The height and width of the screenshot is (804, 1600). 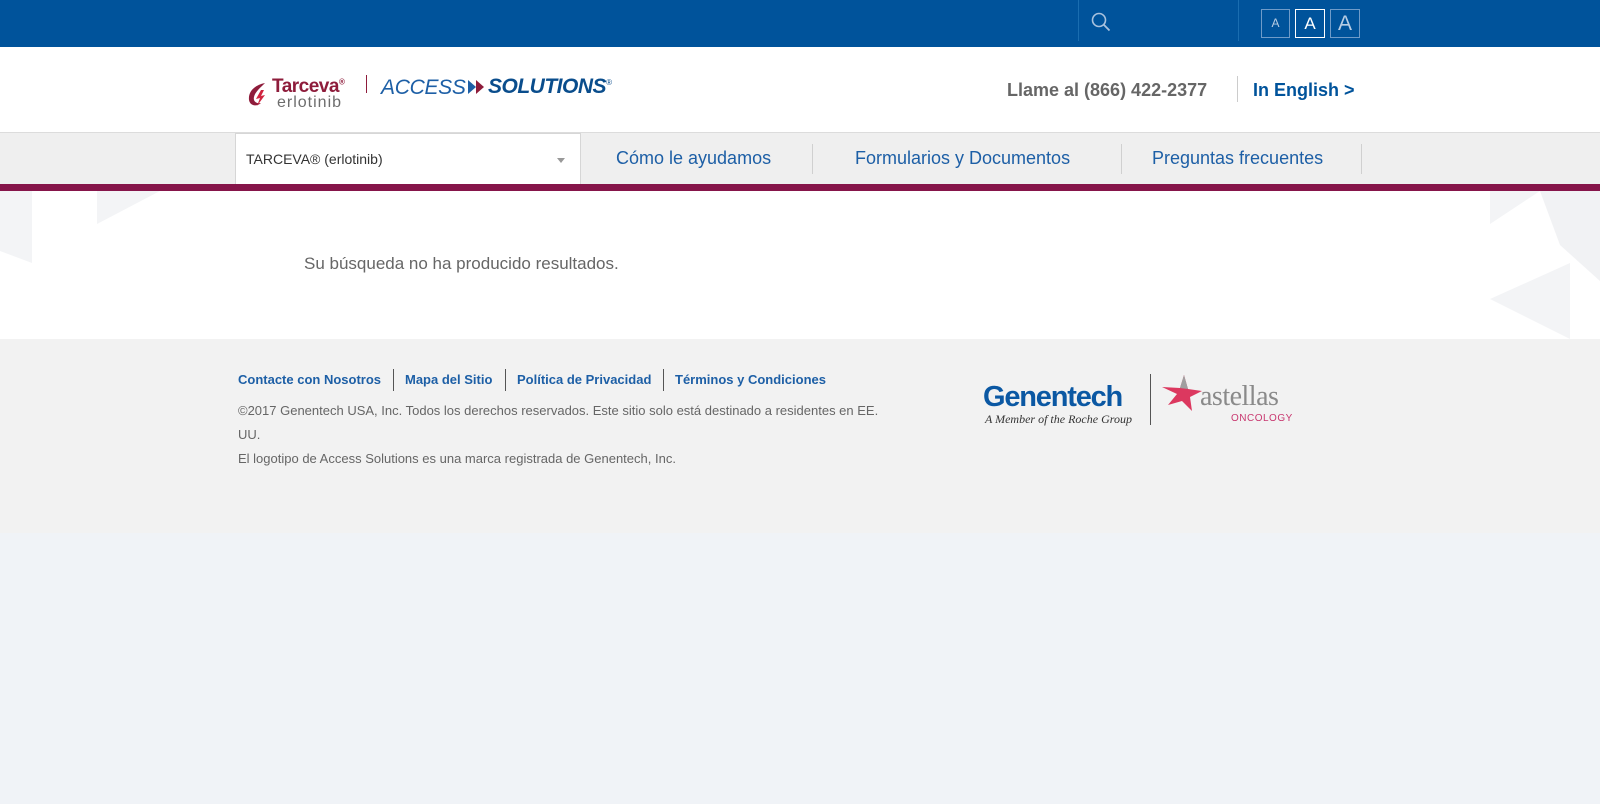 I want to click on accent-bar, so click(x=800, y=187).